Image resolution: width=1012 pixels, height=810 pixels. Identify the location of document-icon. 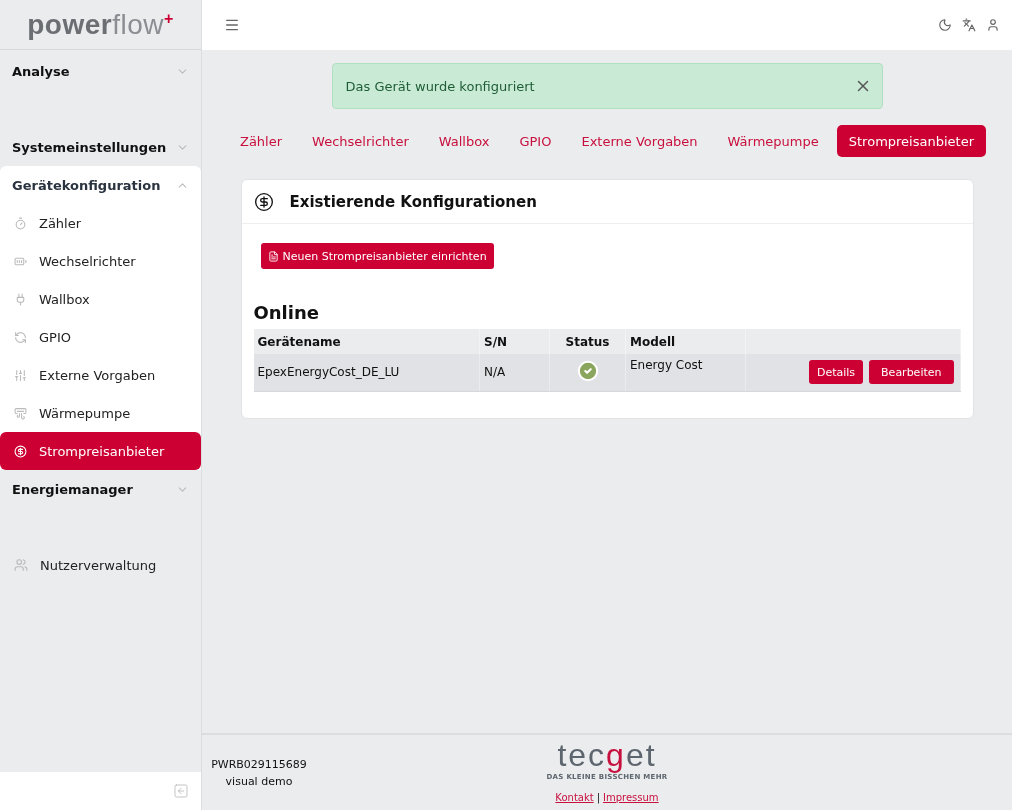
(273, 256).